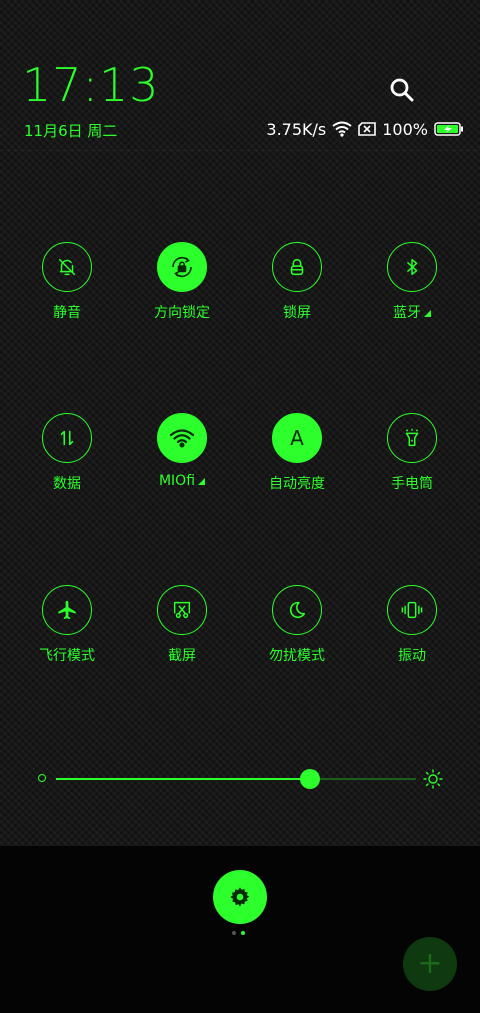 The height and width of the screenshot is (1013, 480). Describe the element at coordinates (238, 933) in the screenshot. I see `page-indicator` at that location.